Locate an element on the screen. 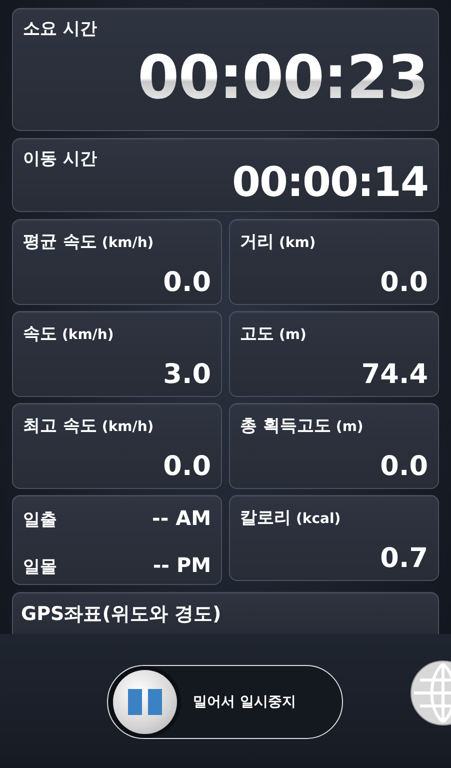 The image size is (451, 768). stat-label: 거리 is located at coordinates (257, 242).